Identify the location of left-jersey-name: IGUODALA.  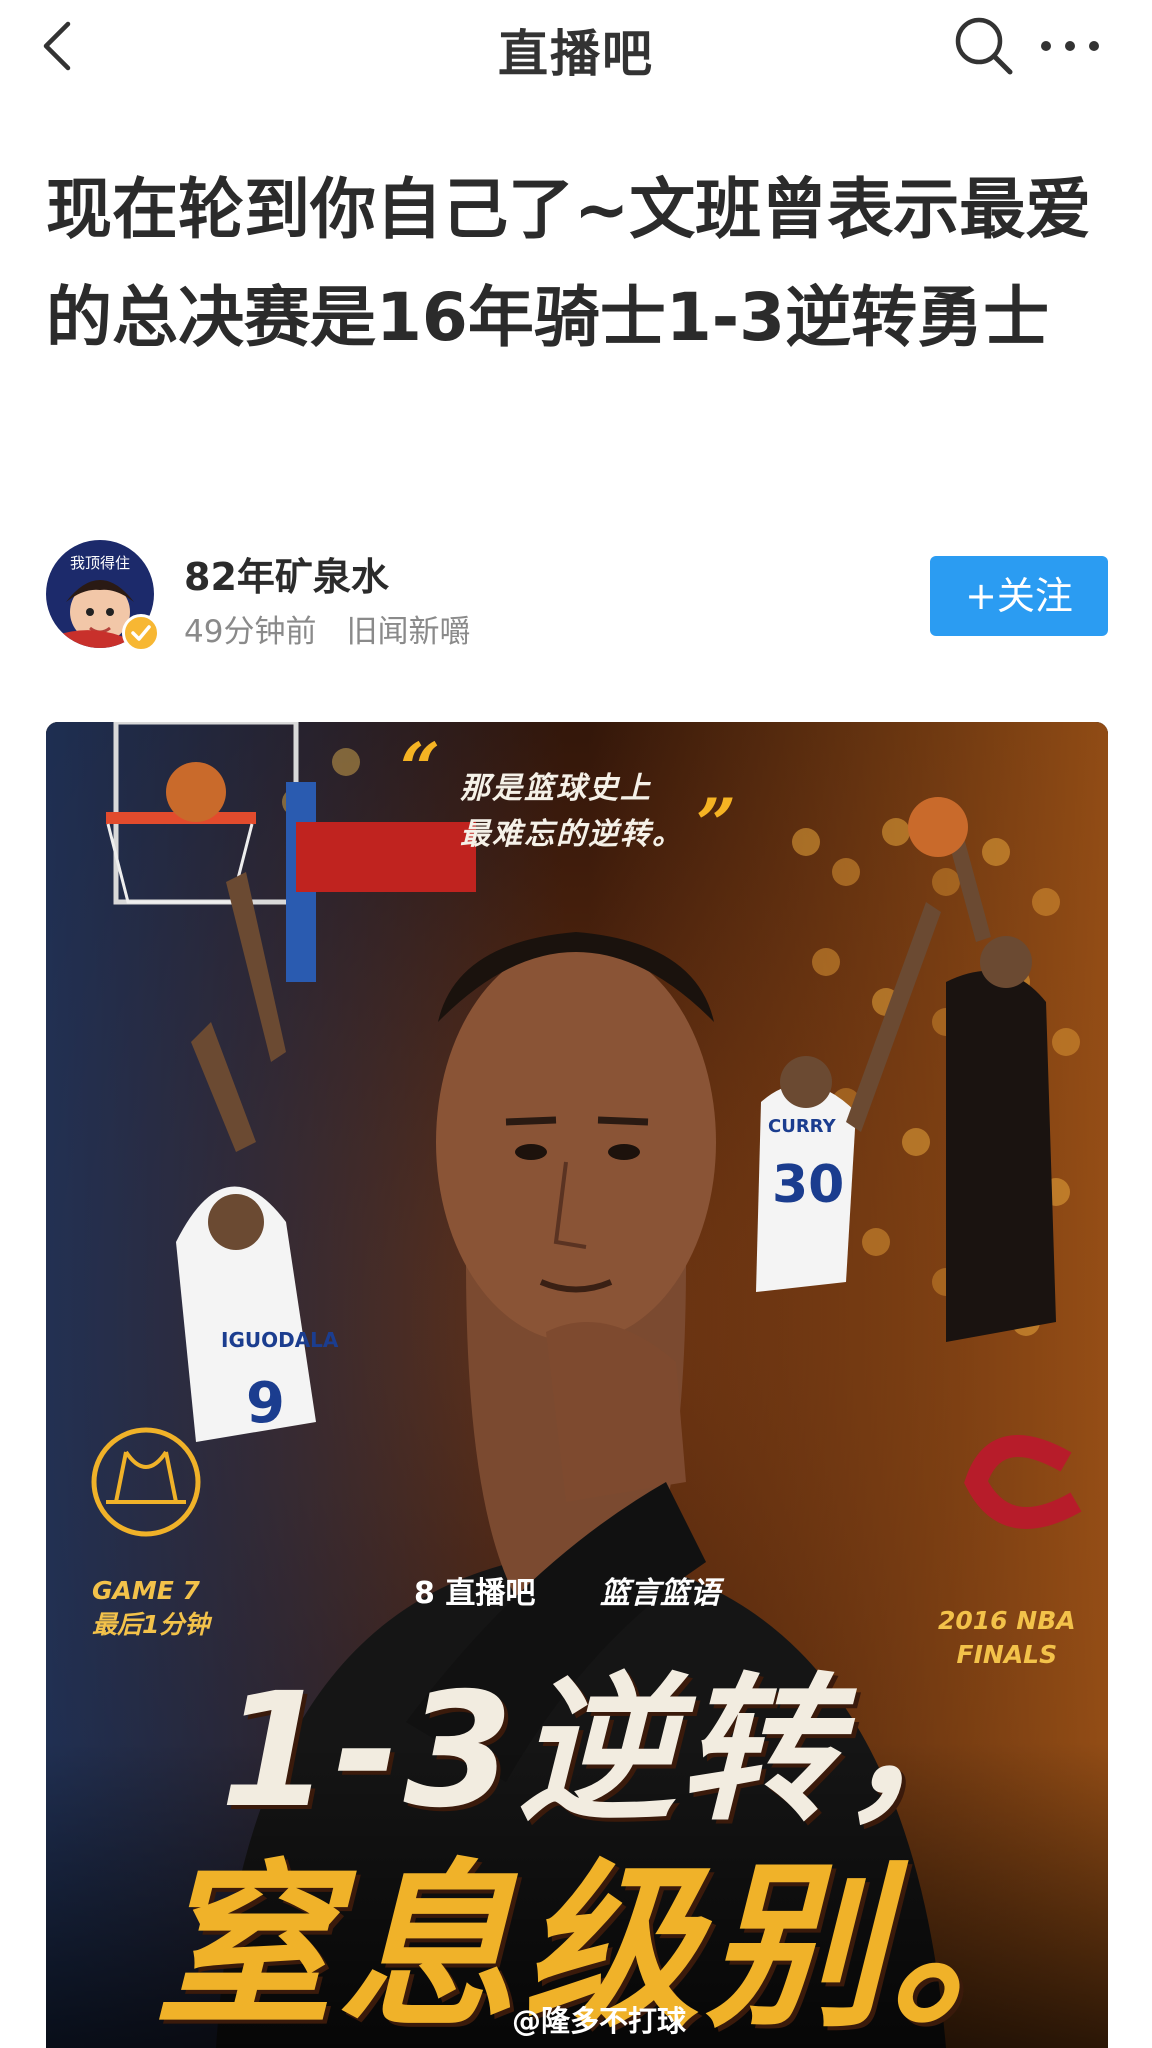
(280, 1340).